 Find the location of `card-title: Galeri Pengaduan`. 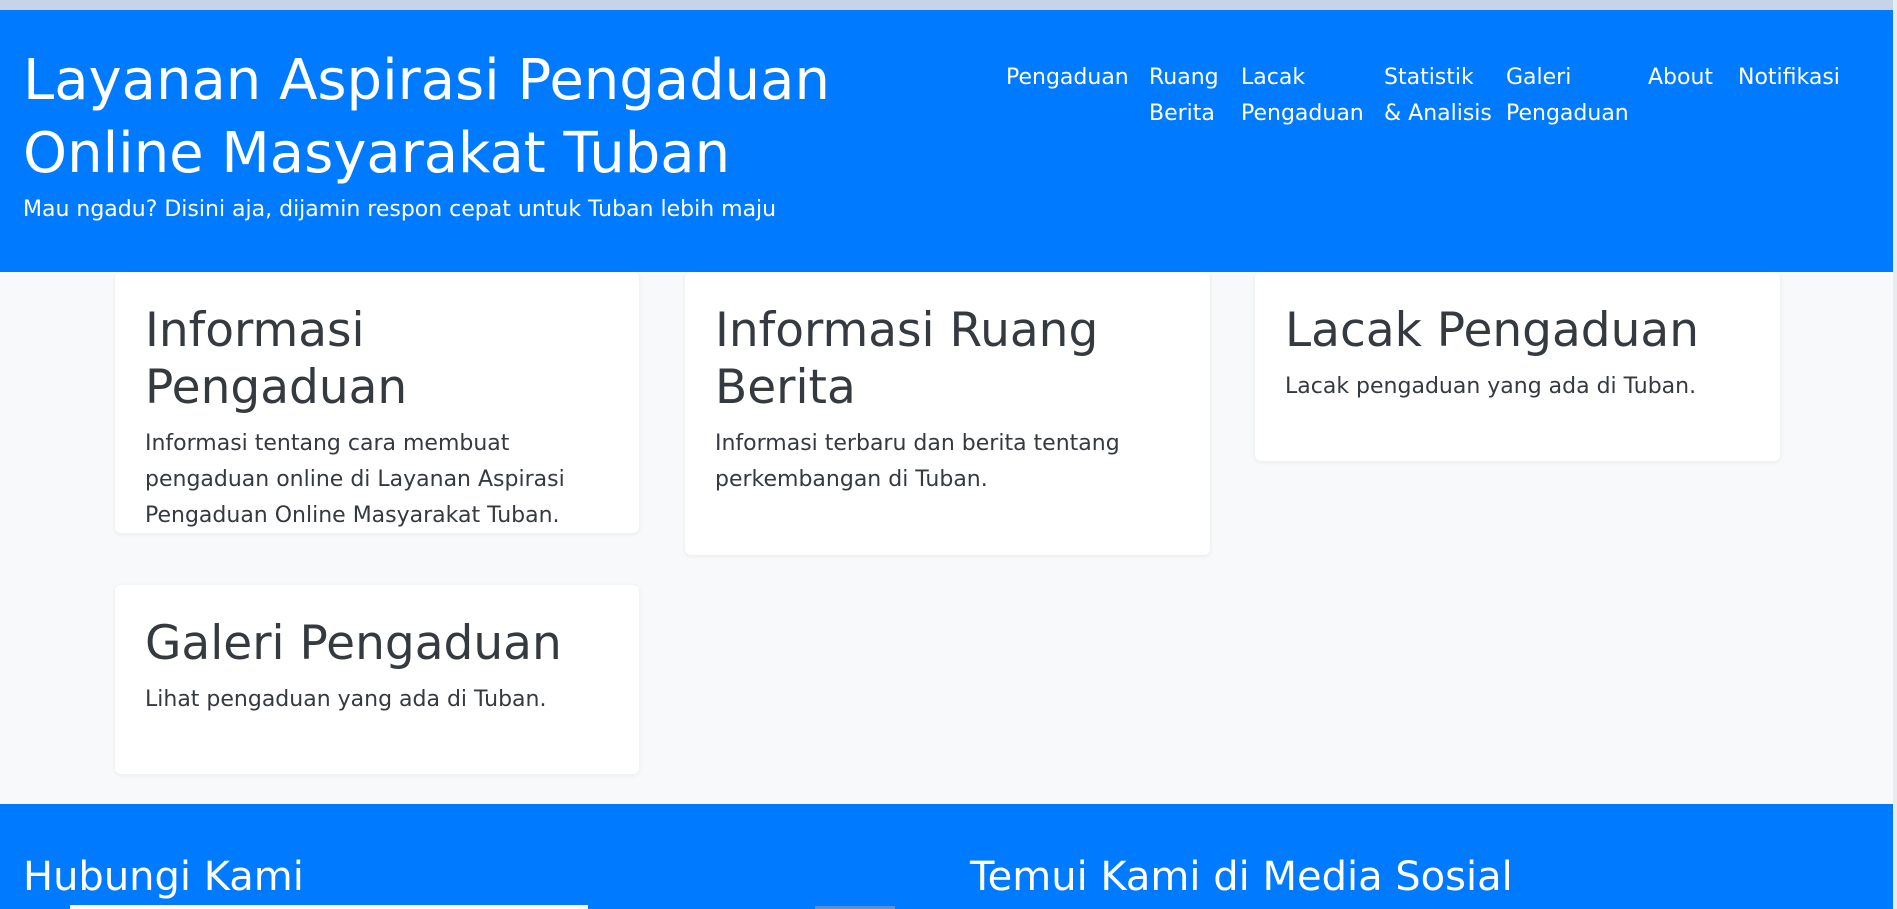

card-title: Galeri Pengaduan is located at coordinates (353, 643).